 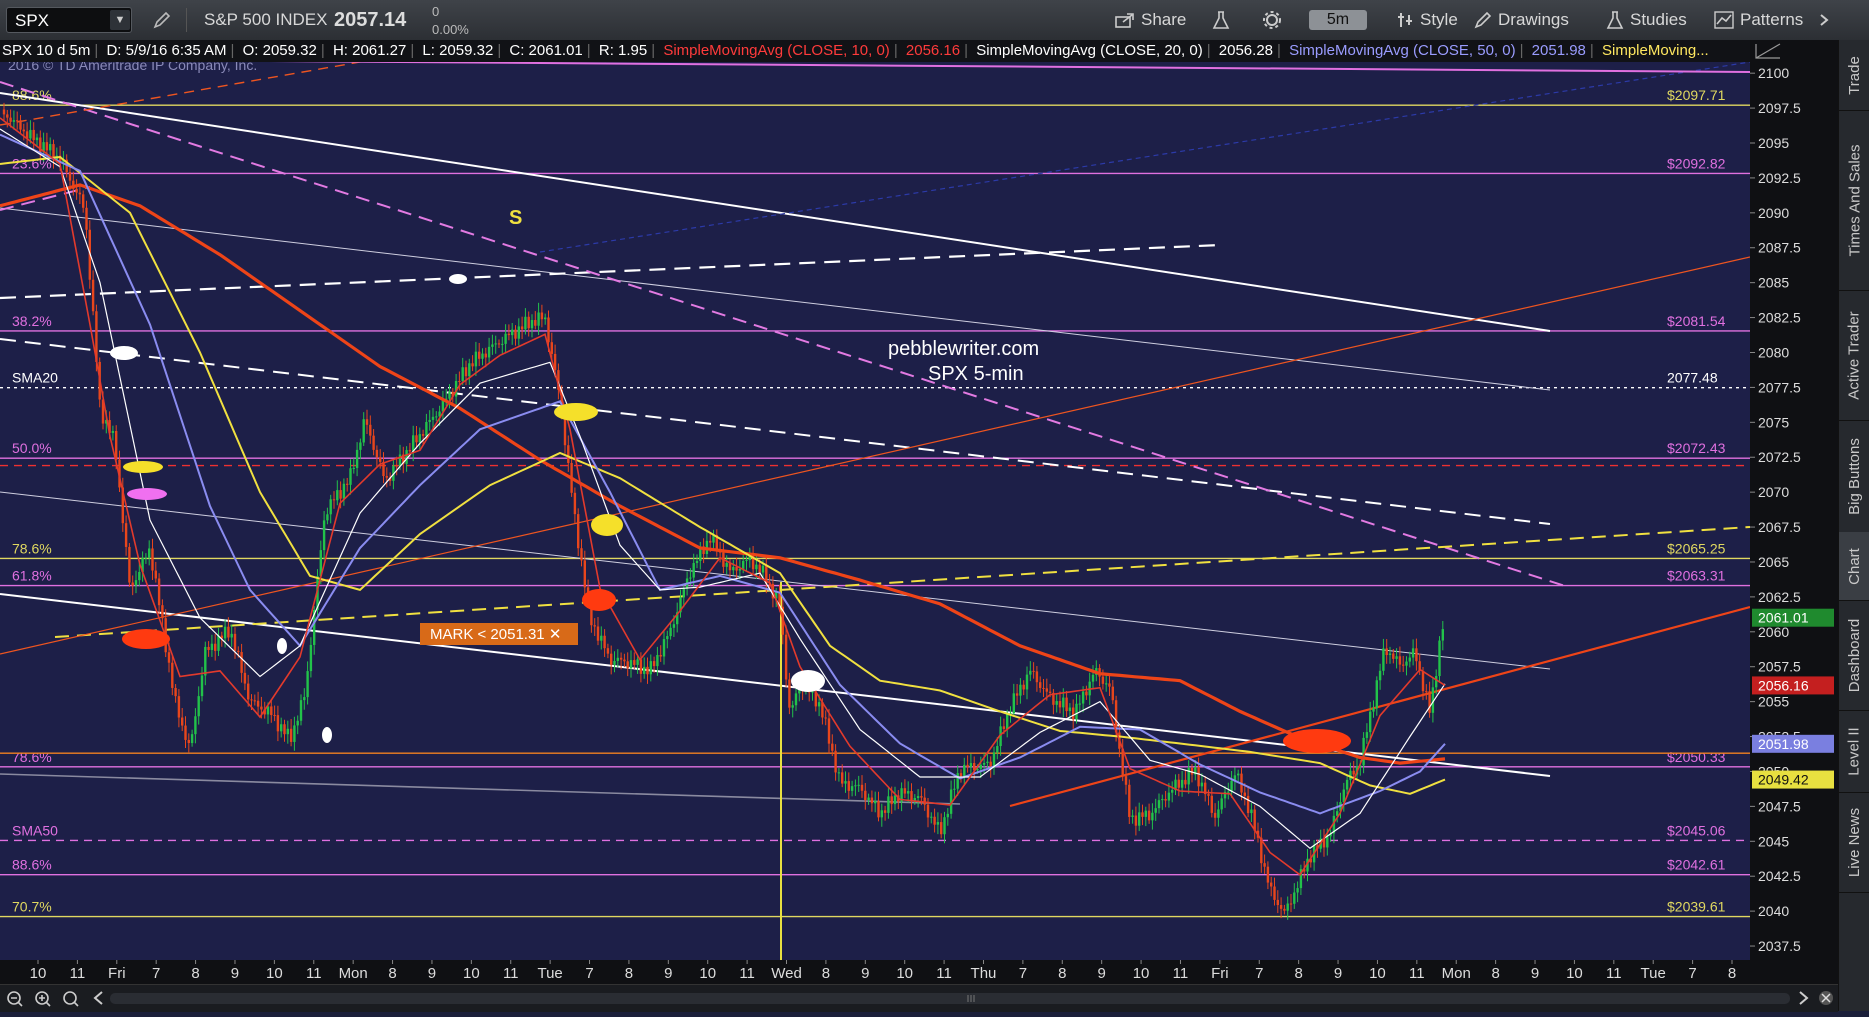 I want to click on share-icon, so click(x=1124, y=20).